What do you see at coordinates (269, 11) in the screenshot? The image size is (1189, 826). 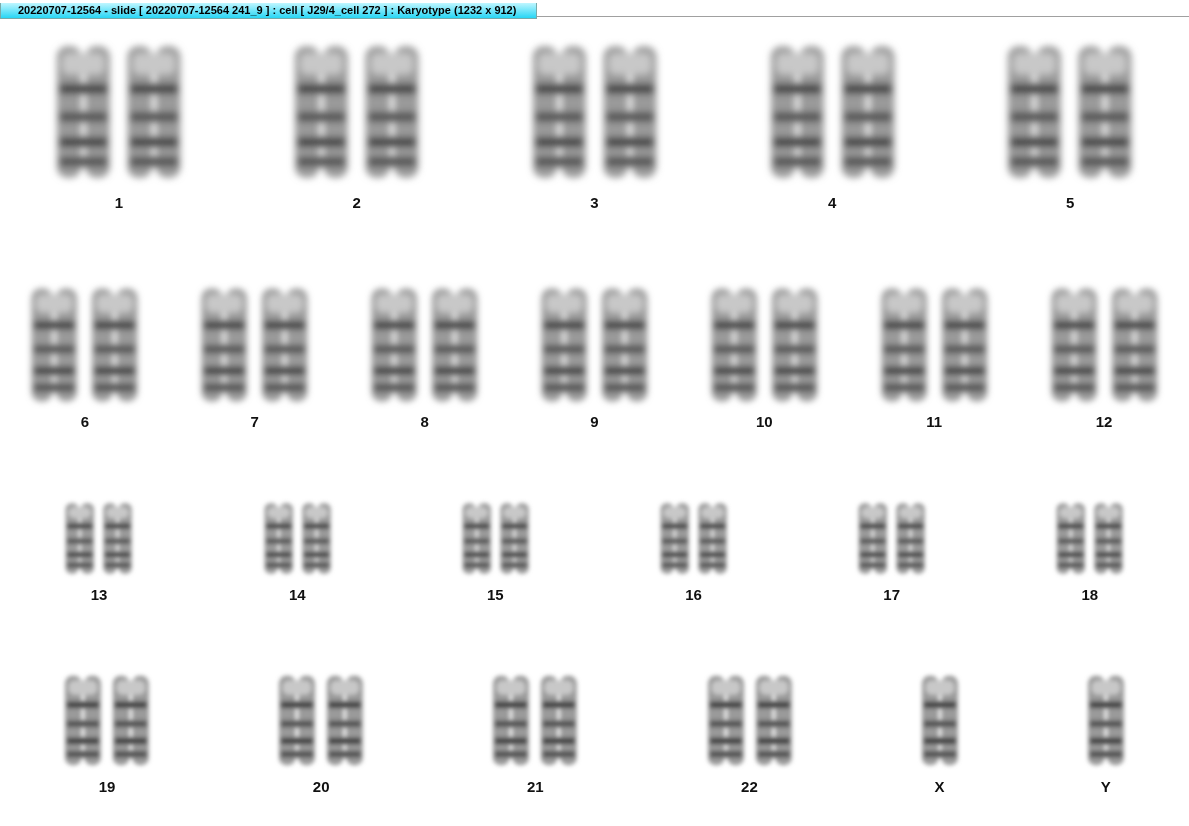 I see `window-title: 20220707-12564 - slide [ 20220707-12564 241_9 ] : cell [ J29/4_cell 272 ] : Karyotype (1232 x 912)` at bounding box center [269, 11].